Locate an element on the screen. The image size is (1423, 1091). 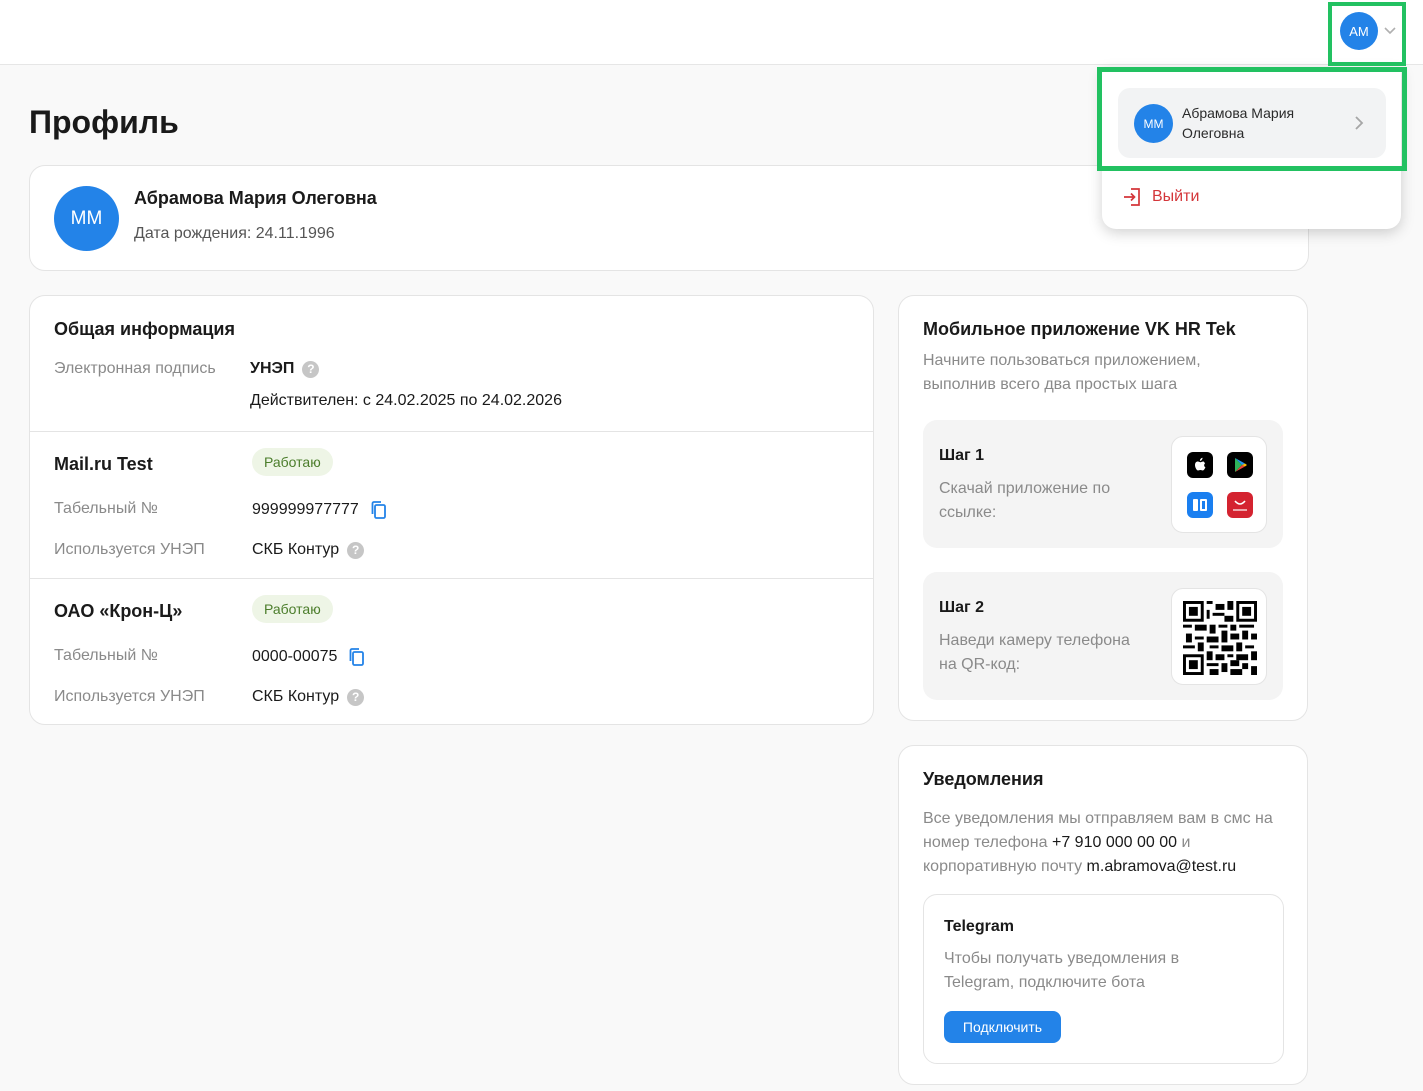
profile-avatar: MM is located at coordinates (86, 218).